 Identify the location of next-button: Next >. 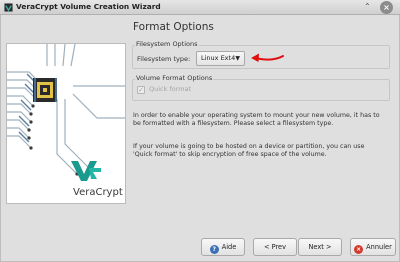
(320, 247).